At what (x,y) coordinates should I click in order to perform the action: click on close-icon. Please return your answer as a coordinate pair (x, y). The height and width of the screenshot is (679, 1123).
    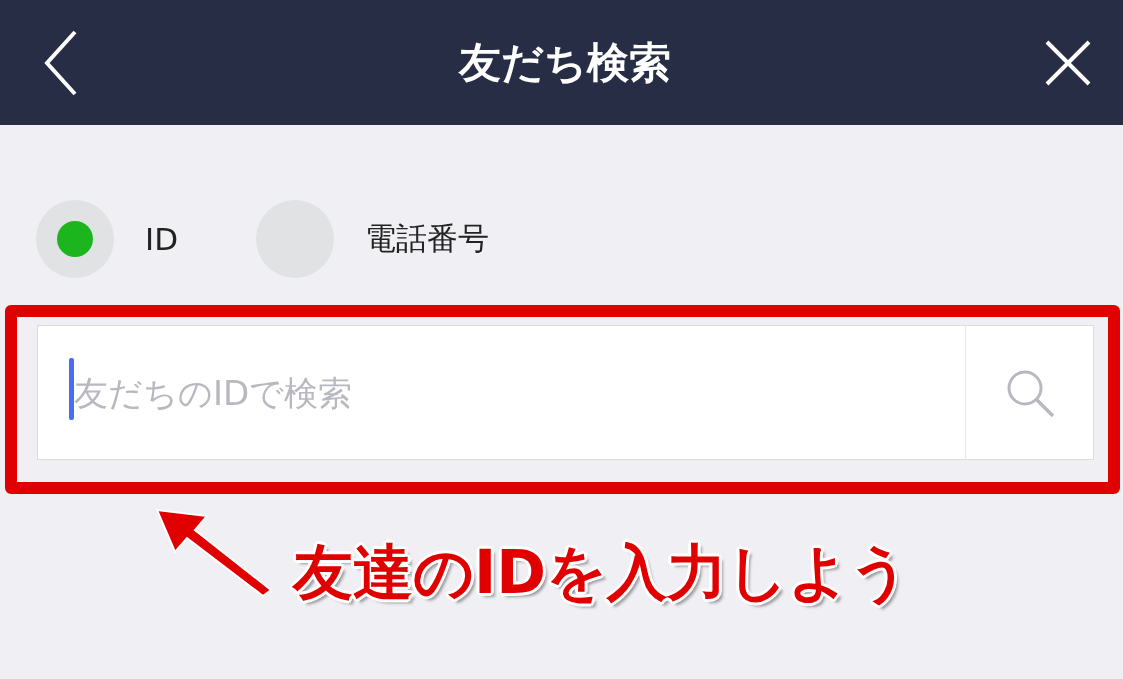
    Looking at the image, I should click on (1068, 62).